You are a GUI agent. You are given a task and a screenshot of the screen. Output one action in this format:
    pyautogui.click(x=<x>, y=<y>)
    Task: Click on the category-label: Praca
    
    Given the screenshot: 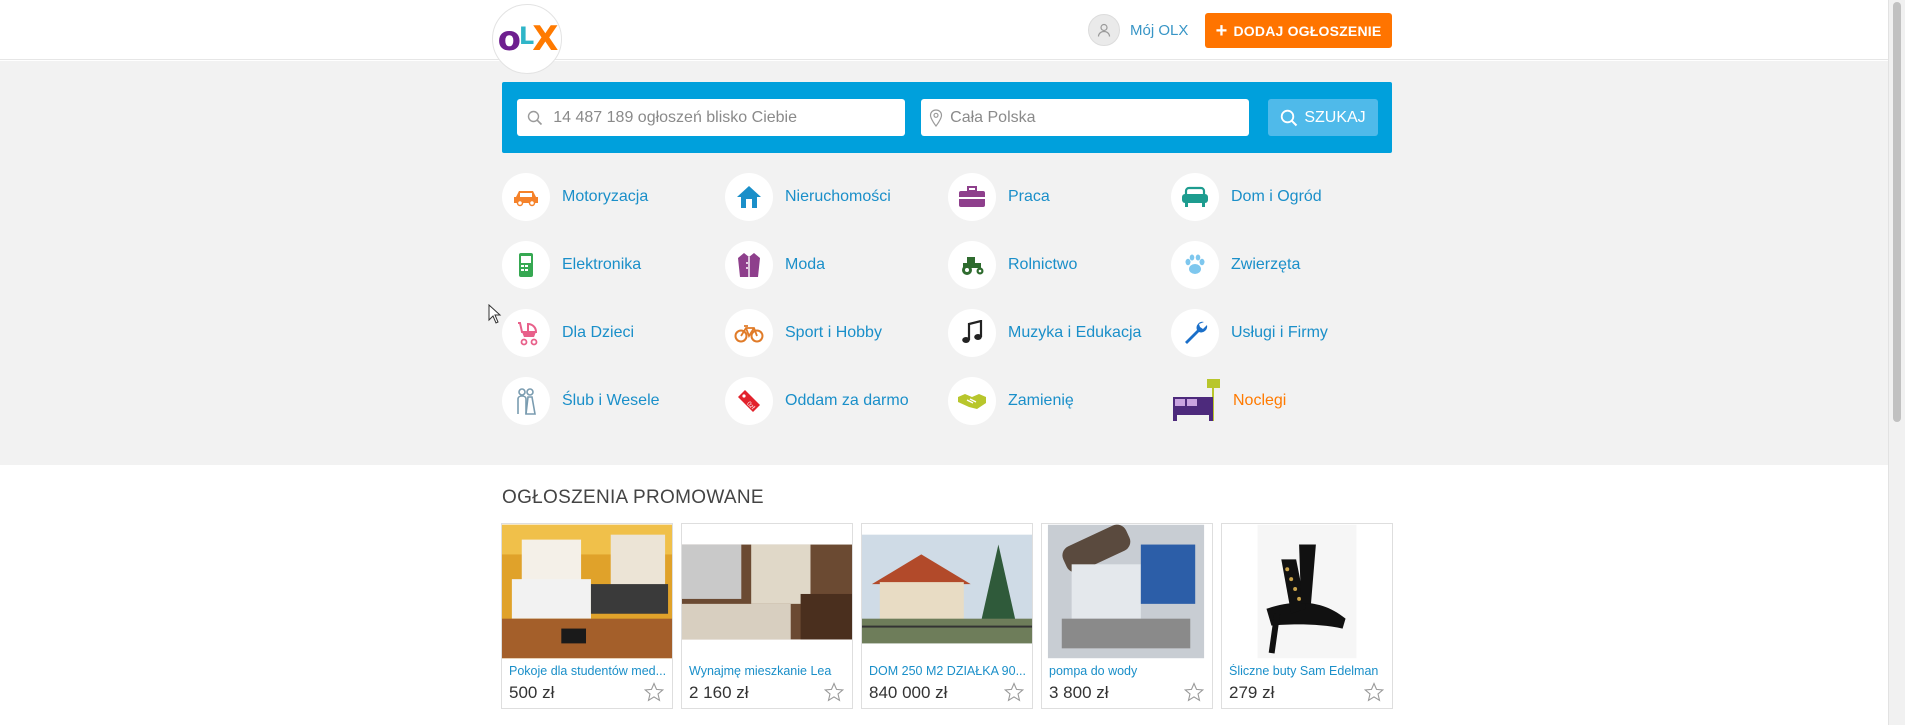 What is the action you would take?
    pyautogui.click(x=1029, y=196)
    